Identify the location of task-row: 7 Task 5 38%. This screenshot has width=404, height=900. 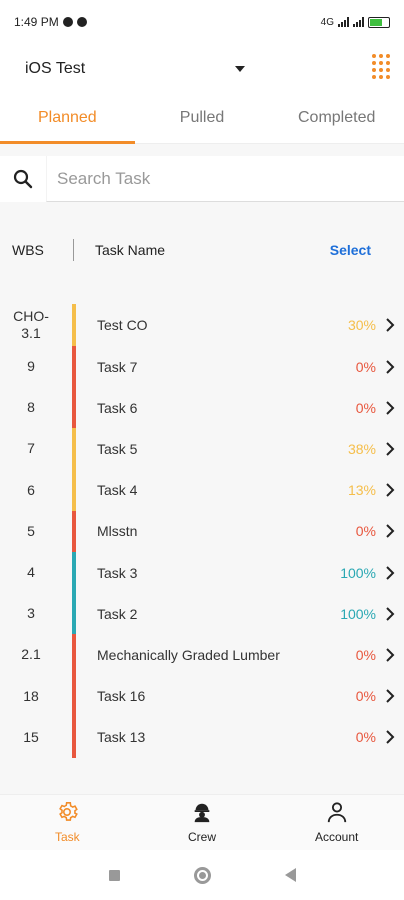
(202, 449).